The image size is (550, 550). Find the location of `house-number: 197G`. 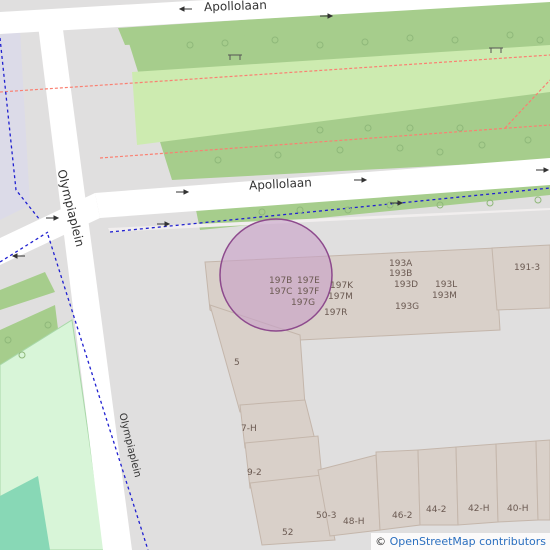

house-number: 197G is located at coordinates (303, 303).